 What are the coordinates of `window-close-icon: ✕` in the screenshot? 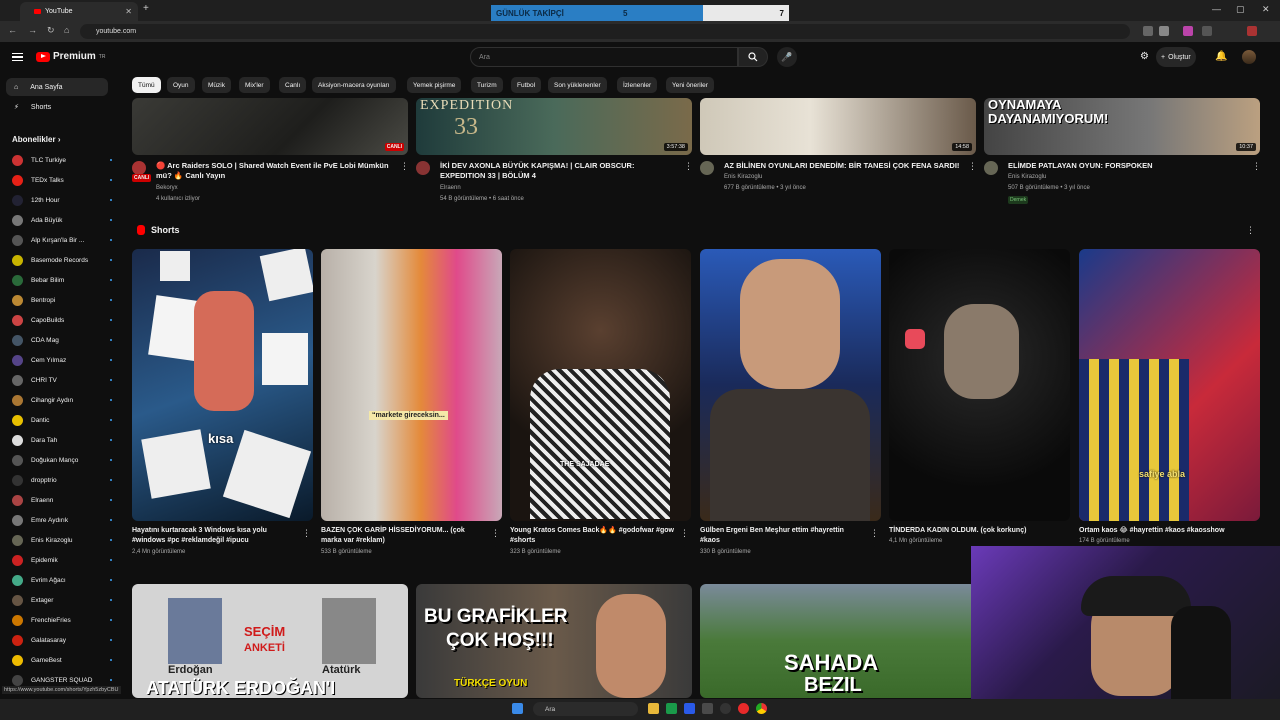 It's located at (1266, 9).